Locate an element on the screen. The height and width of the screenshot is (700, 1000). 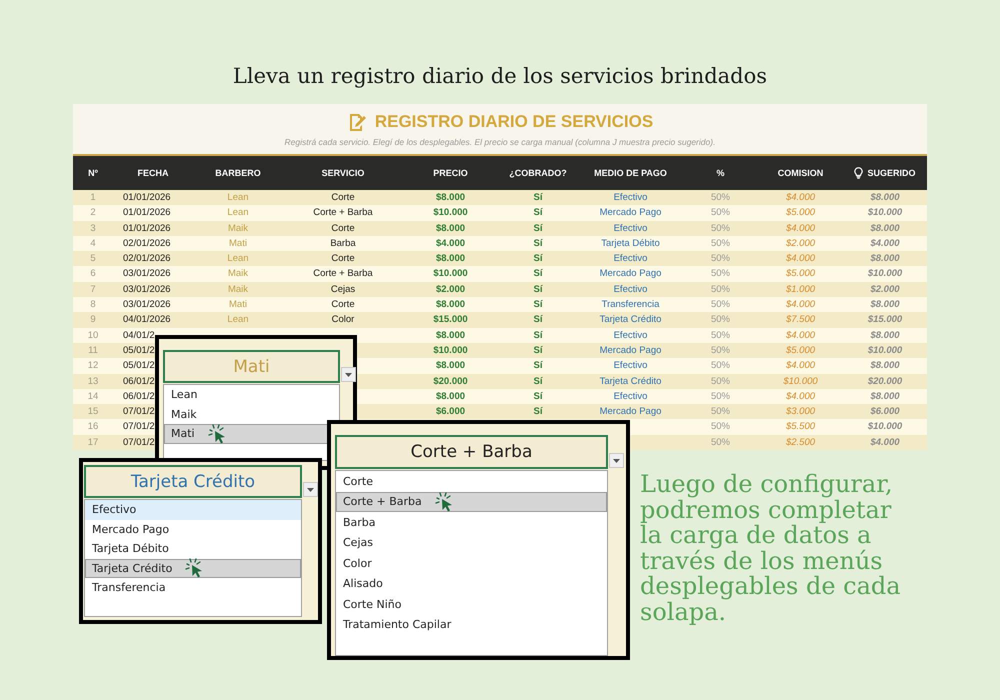
column-header: COMISION is located at coordinates (801, 173).